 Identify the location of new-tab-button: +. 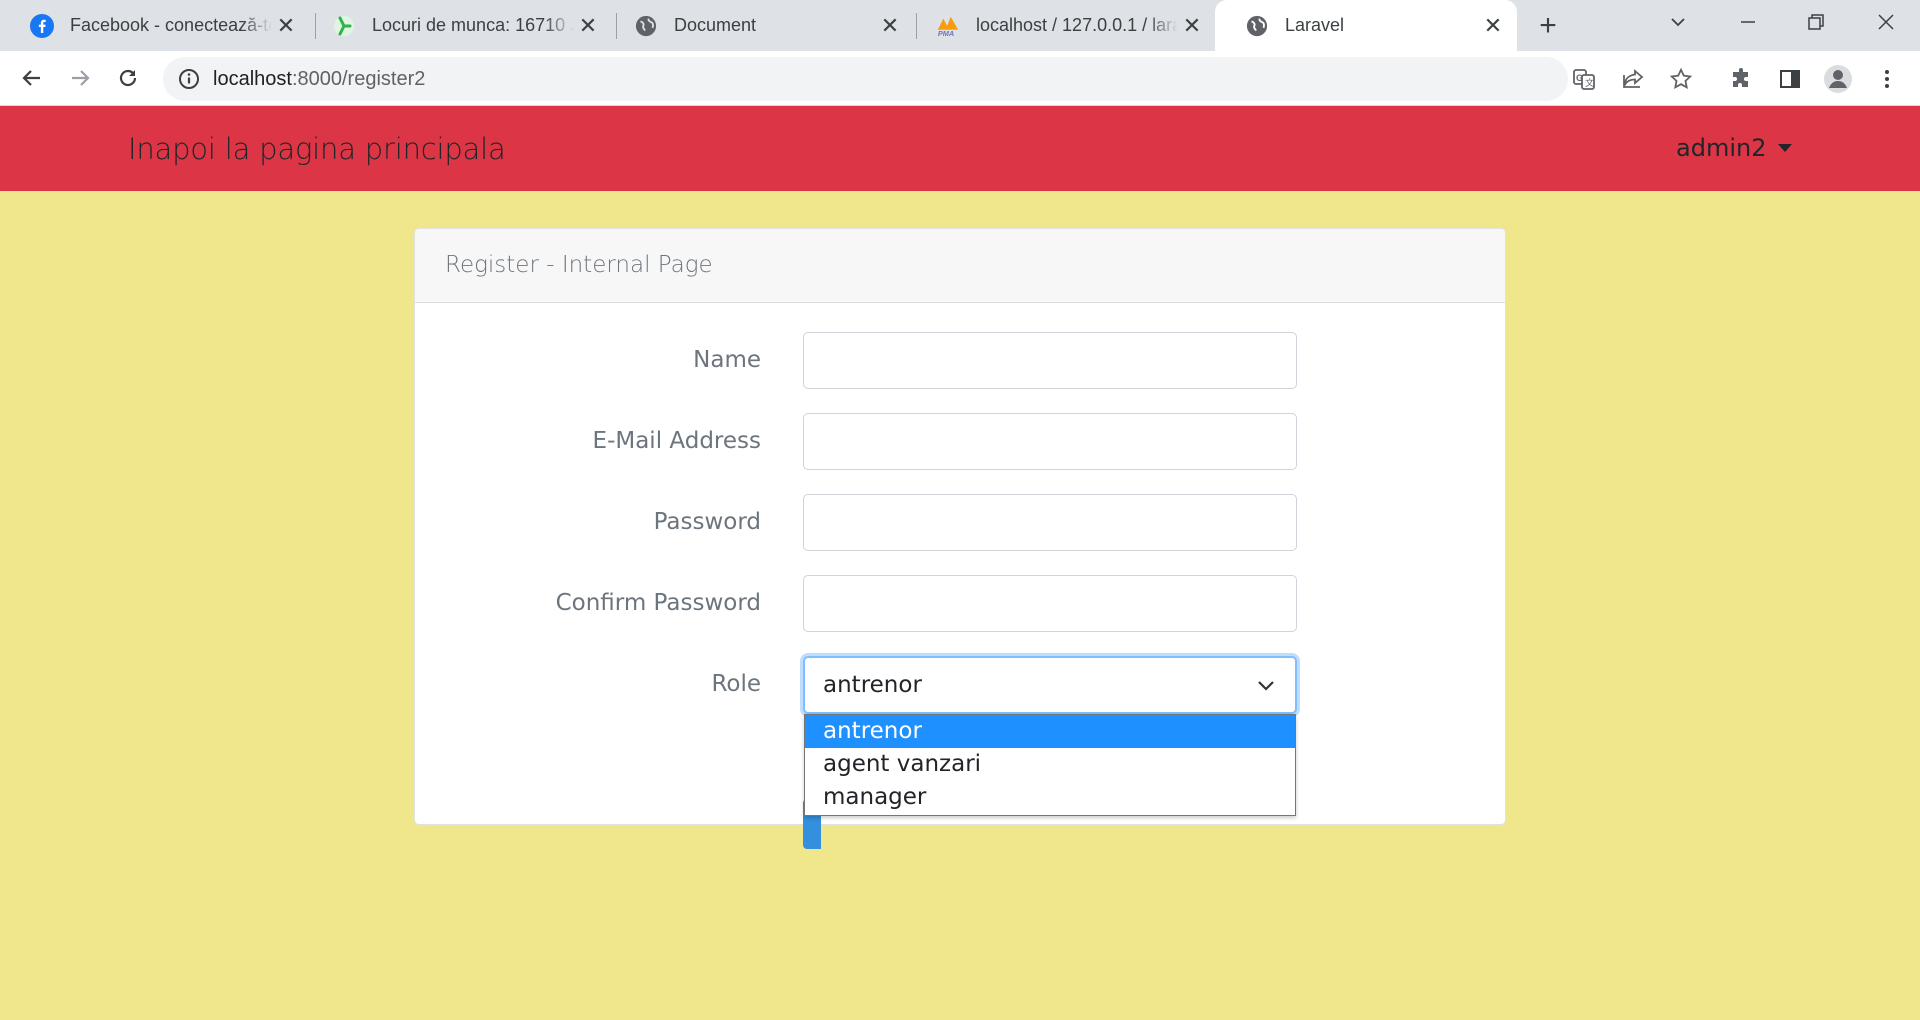
(1548, 26).